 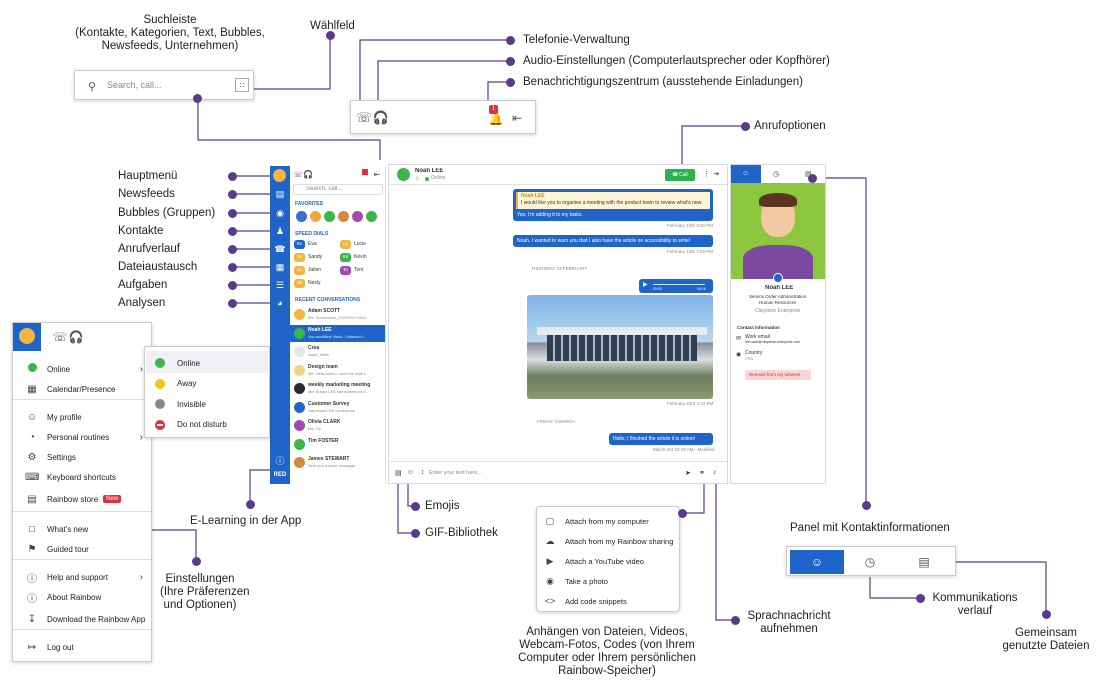 What do you see at coordinates (360, 257) in the screenshot?
I see `speed-dial-name: Kévin` at bounding box center [360, 257].